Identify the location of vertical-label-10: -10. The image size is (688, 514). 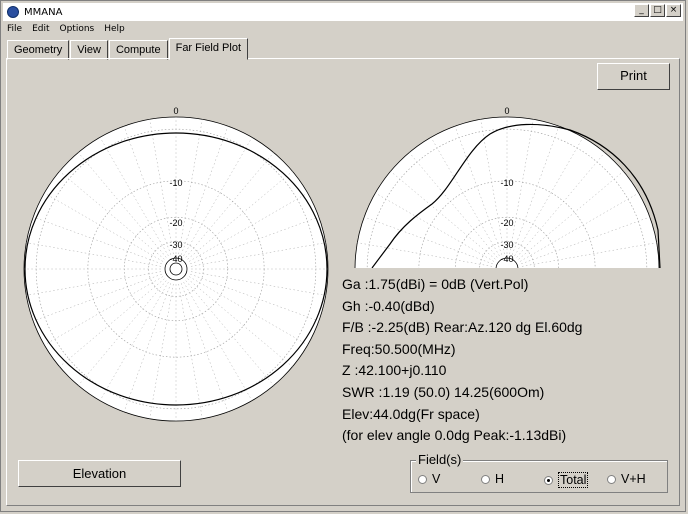
(506, 183).